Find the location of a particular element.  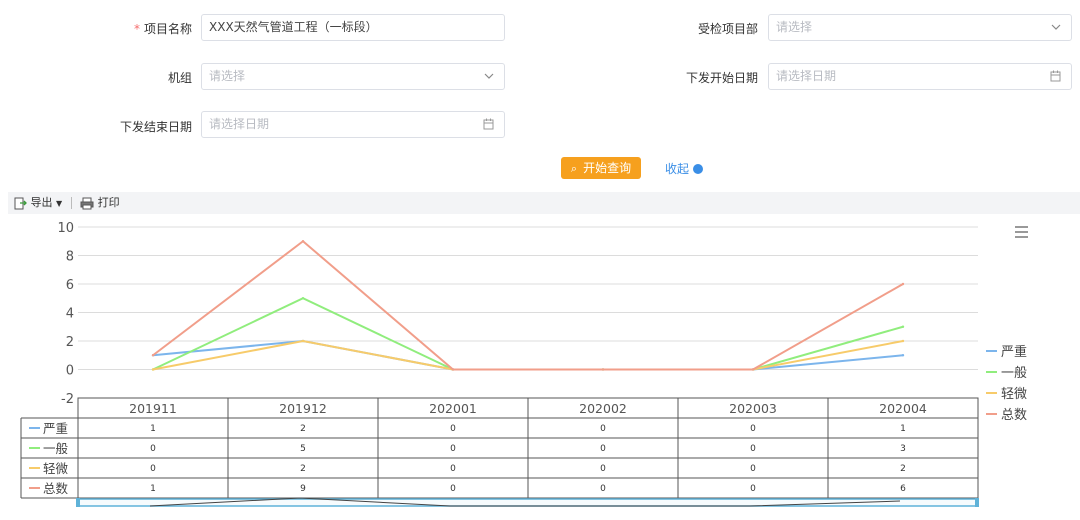

table-header-cell: 202004 is located at coordinates (903, 408).